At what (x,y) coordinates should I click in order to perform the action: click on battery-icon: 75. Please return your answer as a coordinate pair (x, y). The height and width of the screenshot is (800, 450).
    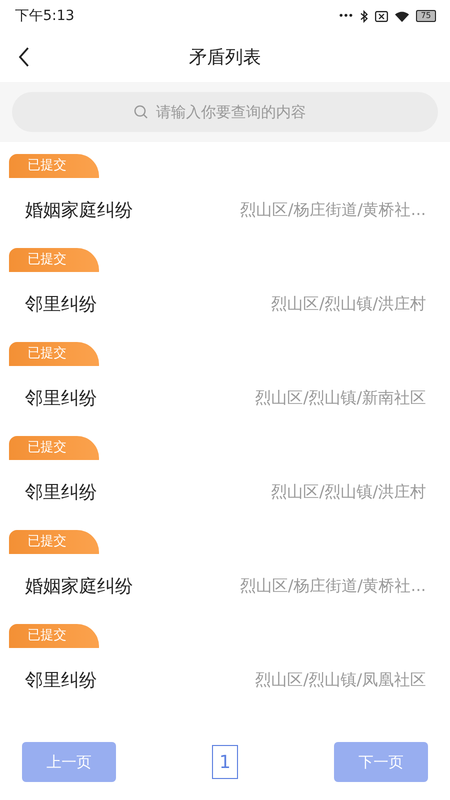
    Looking at the image, I should click on (426, 16).